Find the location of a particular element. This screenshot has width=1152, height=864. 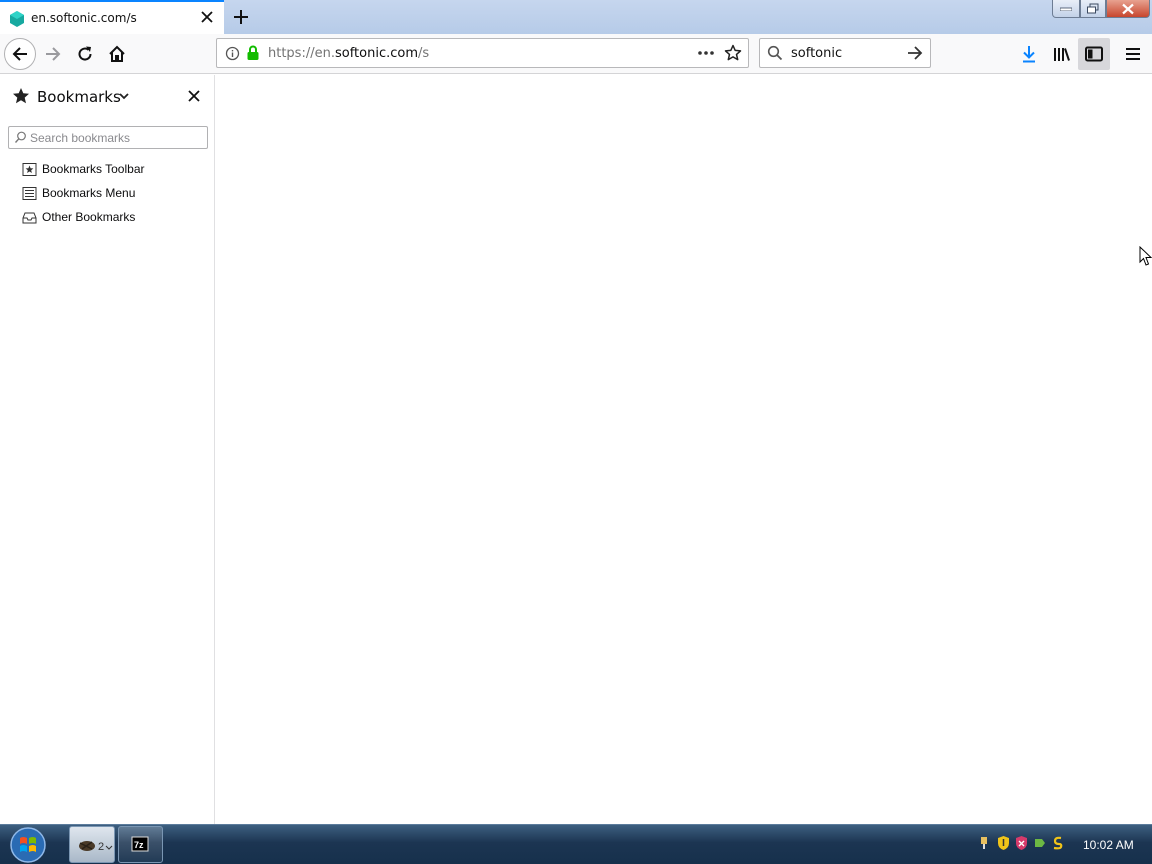

taskbar-7zip: 7z is located at coordinates (140, 844).